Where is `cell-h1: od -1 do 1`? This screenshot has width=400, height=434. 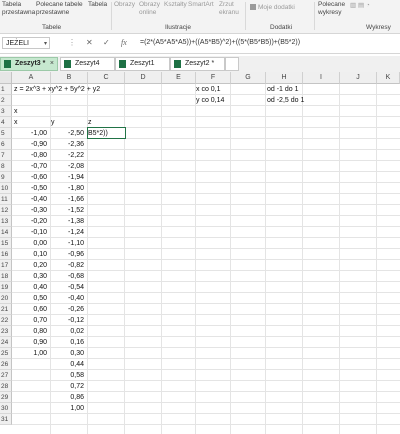 cell-h1: od -1 do 1 is located at coordinates (283, 89).